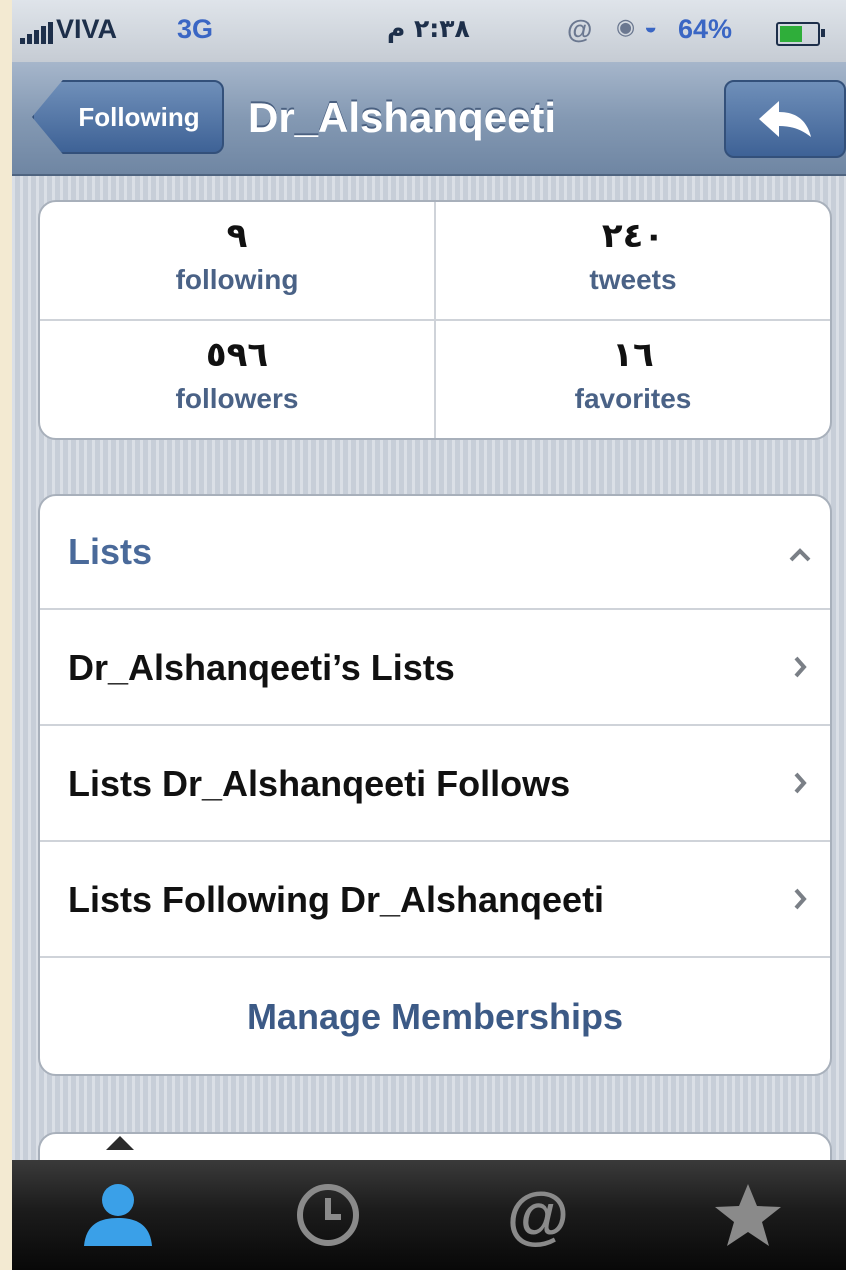  I want to click on orientation-lock-icon: @, so click(580, 29).